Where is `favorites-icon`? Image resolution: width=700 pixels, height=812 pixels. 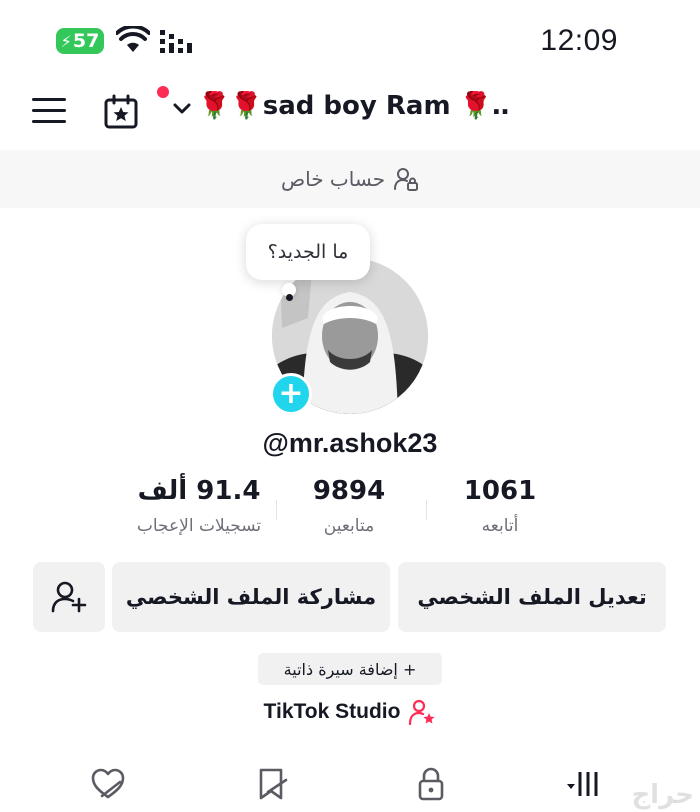 favorites-icon is located at coordinates (272, 784).